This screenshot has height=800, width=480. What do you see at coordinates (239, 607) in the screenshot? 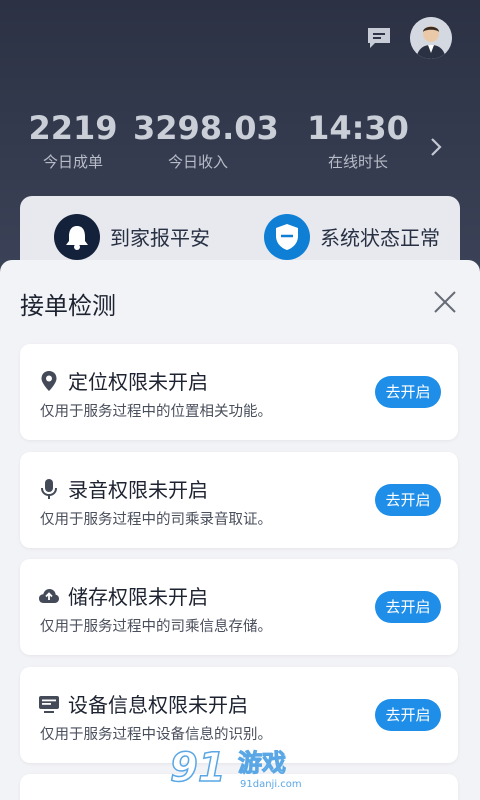
I see `permission-card-storage: 储存权限未开启 仅用于服务过程中的司乘信息存储。 去开启` at bounding box center [239, 607].